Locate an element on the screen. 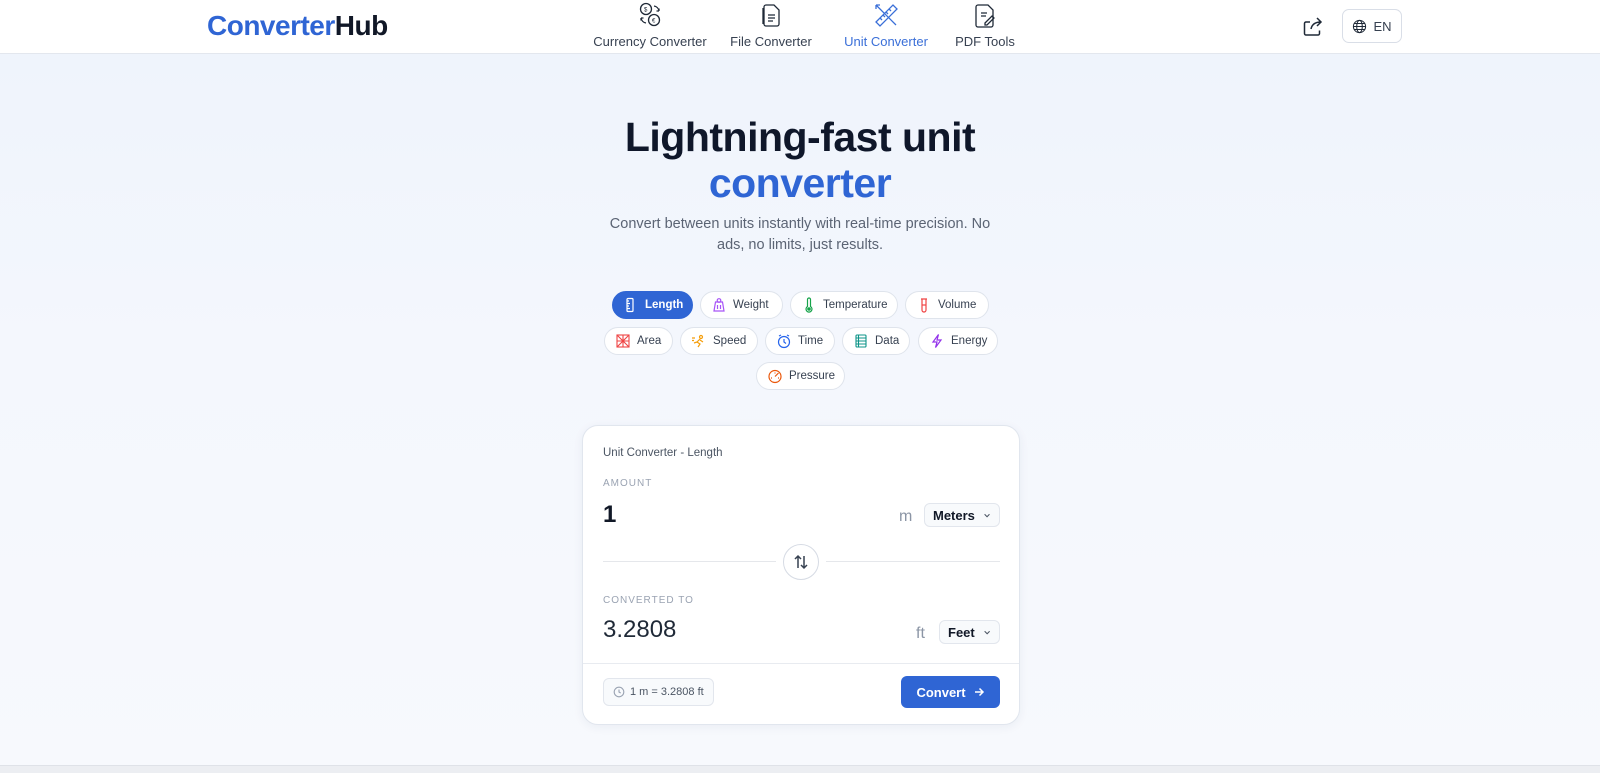 The height and width of the screenshot is (773, 1600). to-unit-select: Feet is located at coordinates (969, 632).